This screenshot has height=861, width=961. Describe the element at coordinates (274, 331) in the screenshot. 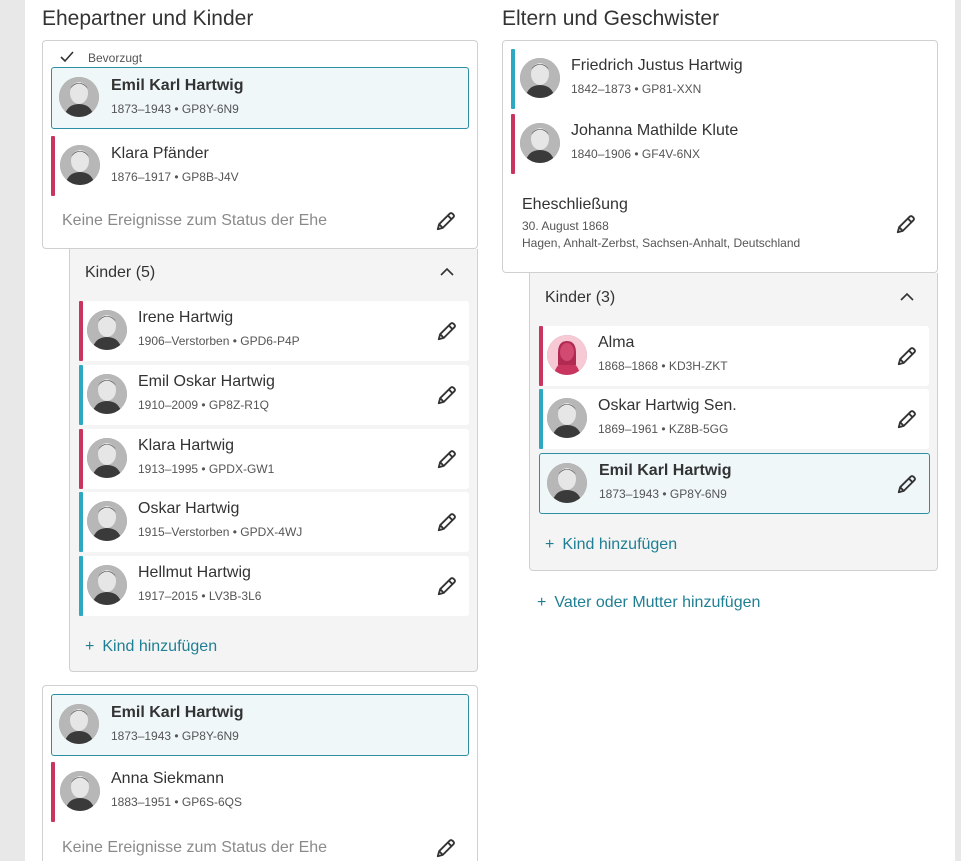

I see `child-row: Irene Hartwig 1906–Verstorben • GPD6-P4P` at that location.